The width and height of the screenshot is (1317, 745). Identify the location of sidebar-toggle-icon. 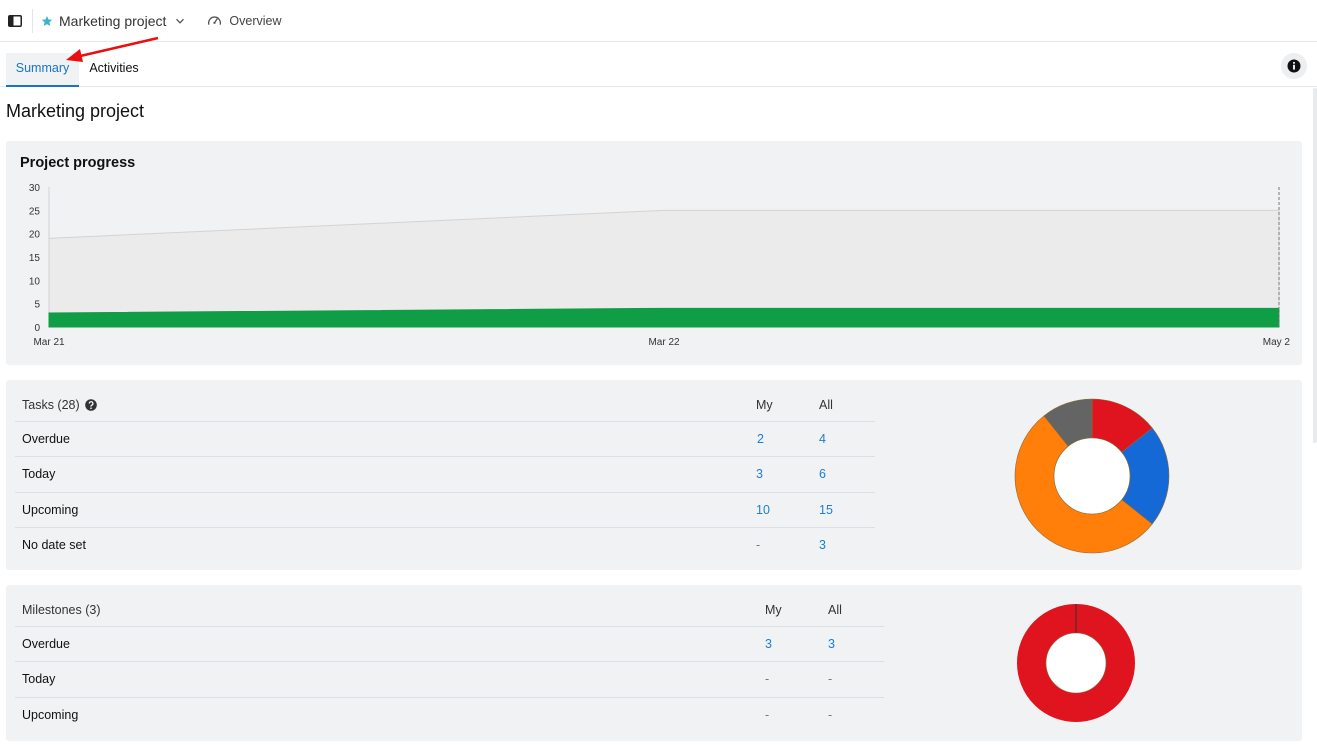
(15, 21).